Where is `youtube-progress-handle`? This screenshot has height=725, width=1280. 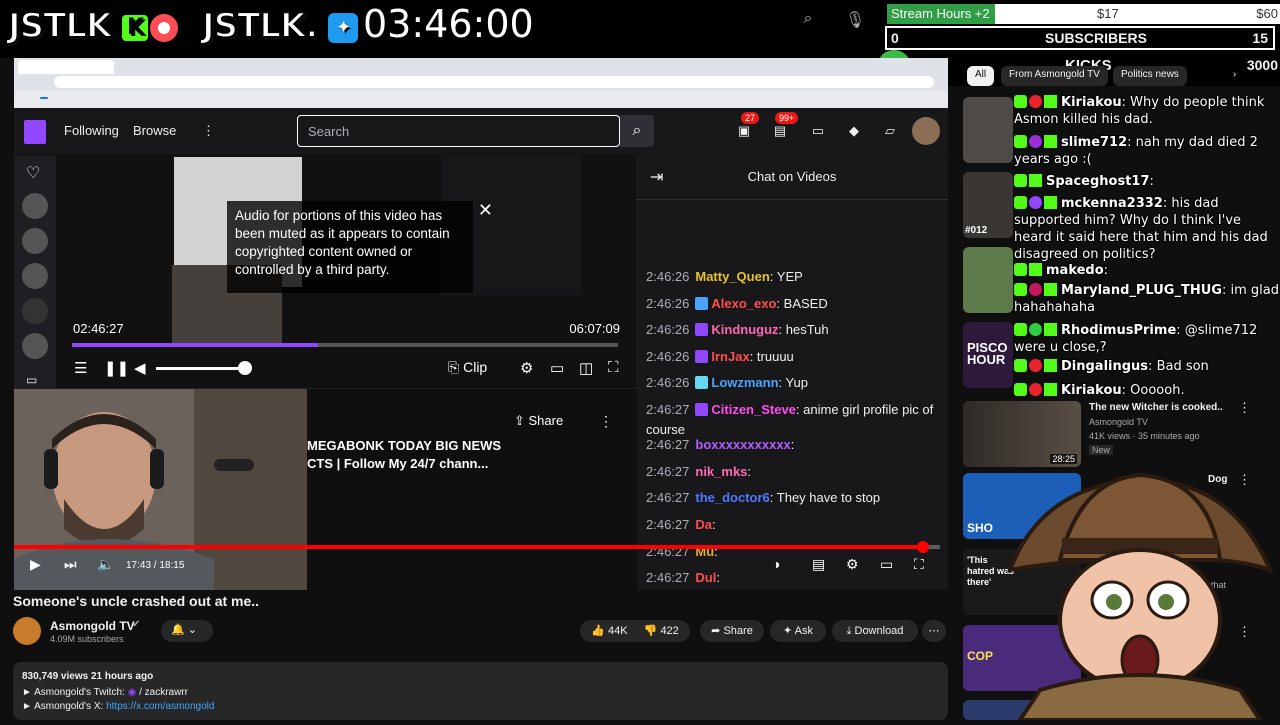 youtube-progress-handle is located at coordinates (923, 547).